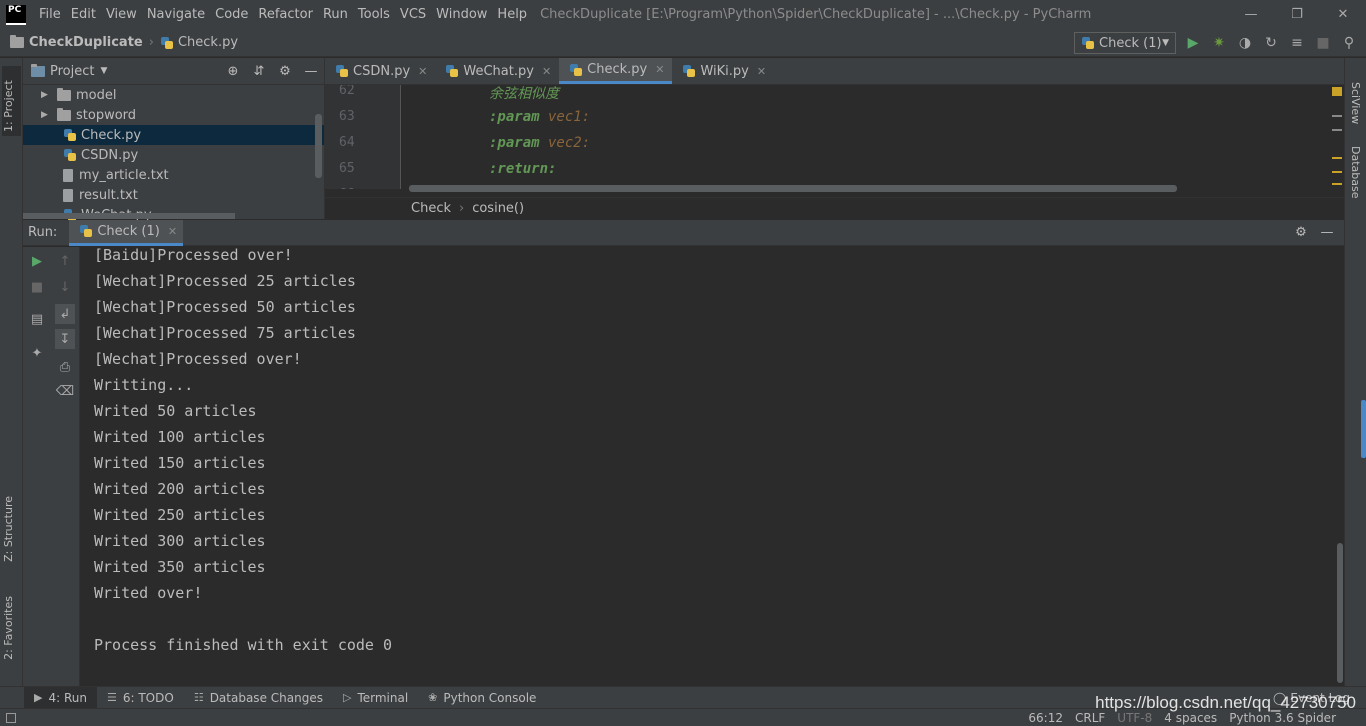 The height and width of the screenshot is (726, 1366). What do you see at coordinates (514, 143) in the screenshot?
I see `code-token: :param` at bounding box center [514, 143].